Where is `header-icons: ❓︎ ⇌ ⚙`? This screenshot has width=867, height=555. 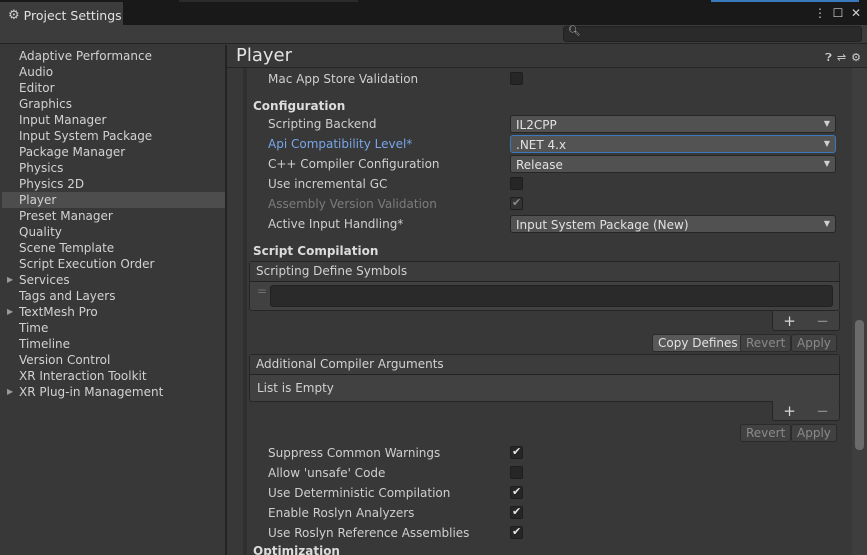
header-icons: ❓︎ ⇌ ⚙ is located at coordinates (843, 58).